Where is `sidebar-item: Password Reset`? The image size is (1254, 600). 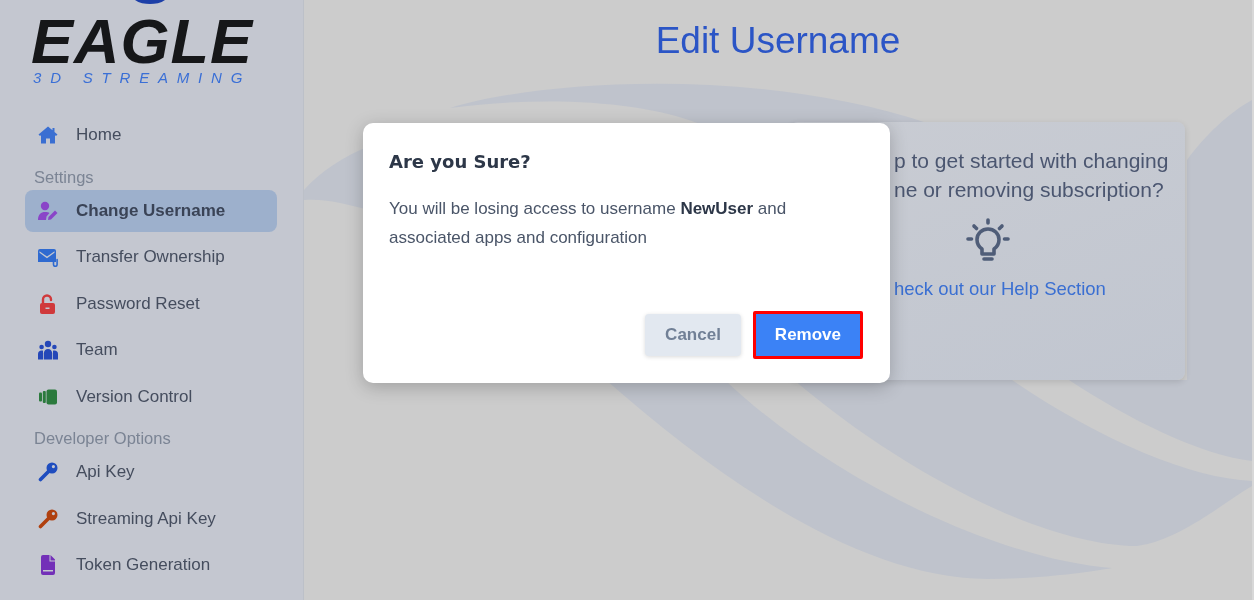
sidebar-item: Password Reset is located at coordinates (151, 303).